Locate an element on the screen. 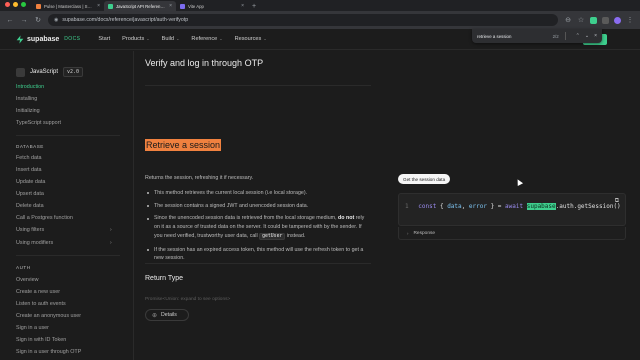 Image resolution: width=640 pixels, height=360 pixels. browser-tab-1: Pulse | Masterclass | Supabase × is located at coordinates (68, 6).